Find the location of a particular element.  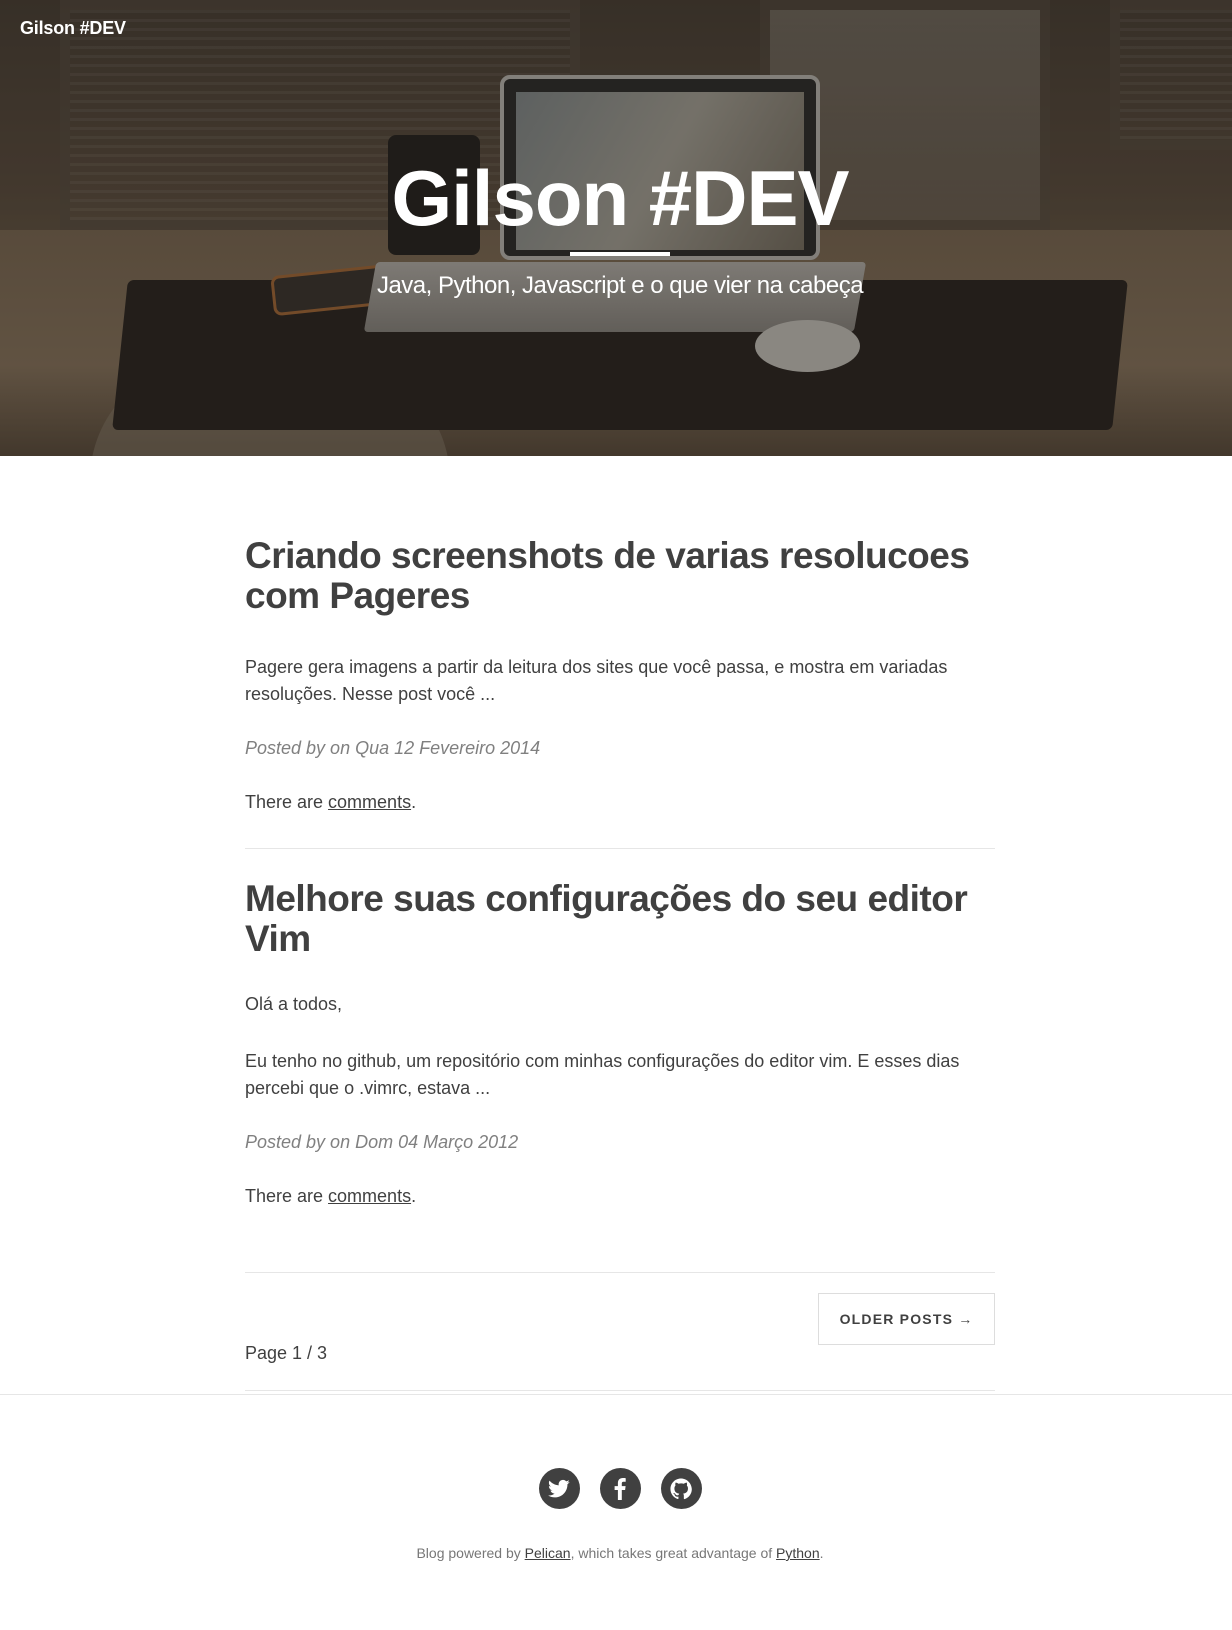

navbar-brand-link: Gilson #DEV is located at coordinates (73, 28).